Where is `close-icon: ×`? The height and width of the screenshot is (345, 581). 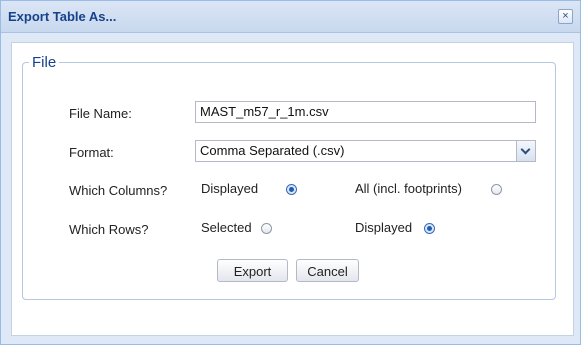 close-icon: × is located at coordinates (565, 16).